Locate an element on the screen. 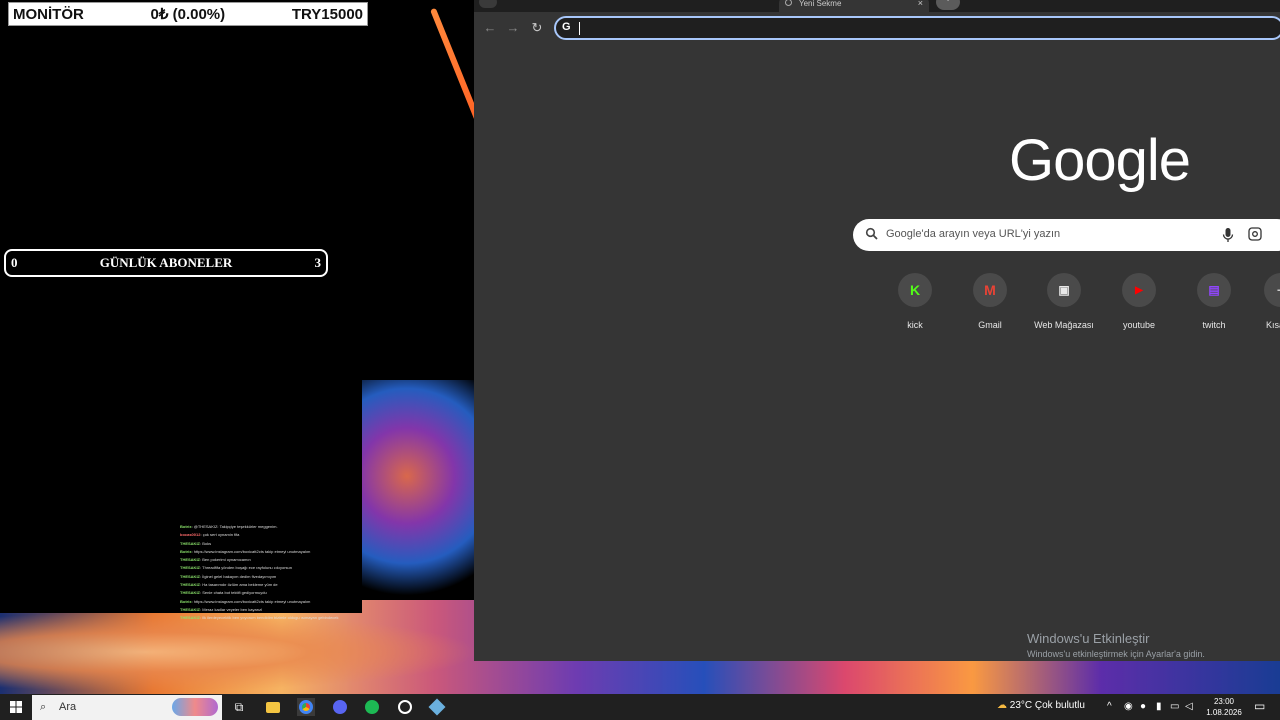 The height and width of the screenshot is (720, 1280). shortcut-gmail: M Gmail is located at coordinates (990, 301).